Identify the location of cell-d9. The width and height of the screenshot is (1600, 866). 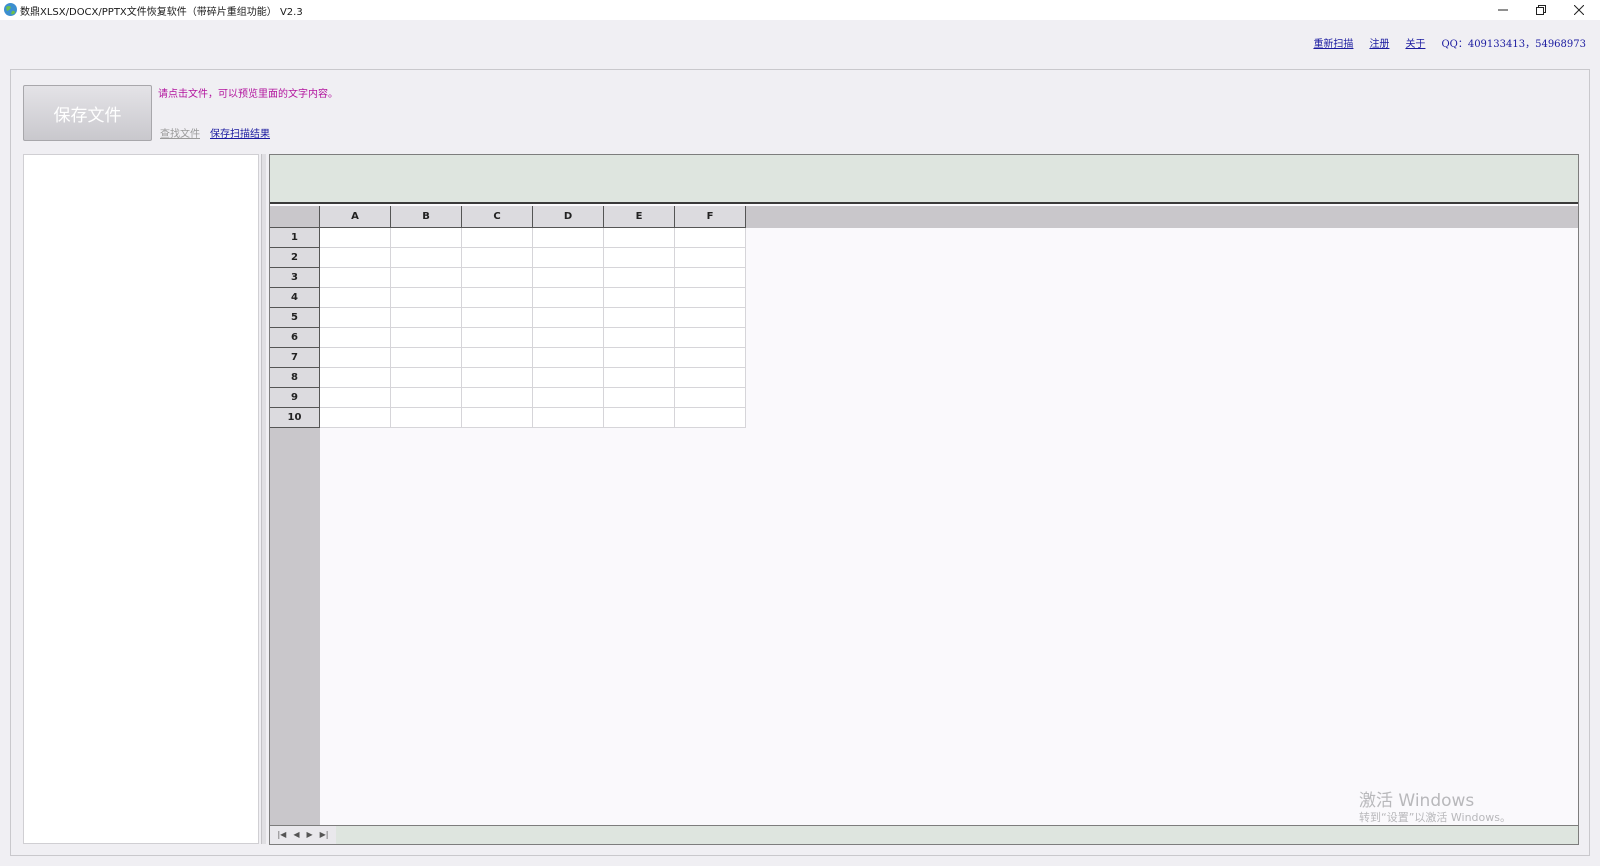
(568, 398).